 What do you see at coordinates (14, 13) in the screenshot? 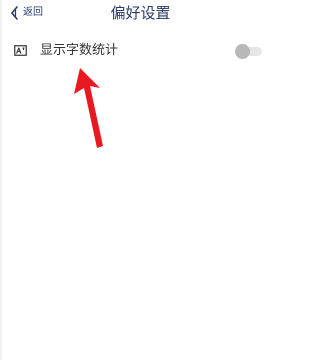
I see `chevron-left-icon` at bounding box center [14, 13].